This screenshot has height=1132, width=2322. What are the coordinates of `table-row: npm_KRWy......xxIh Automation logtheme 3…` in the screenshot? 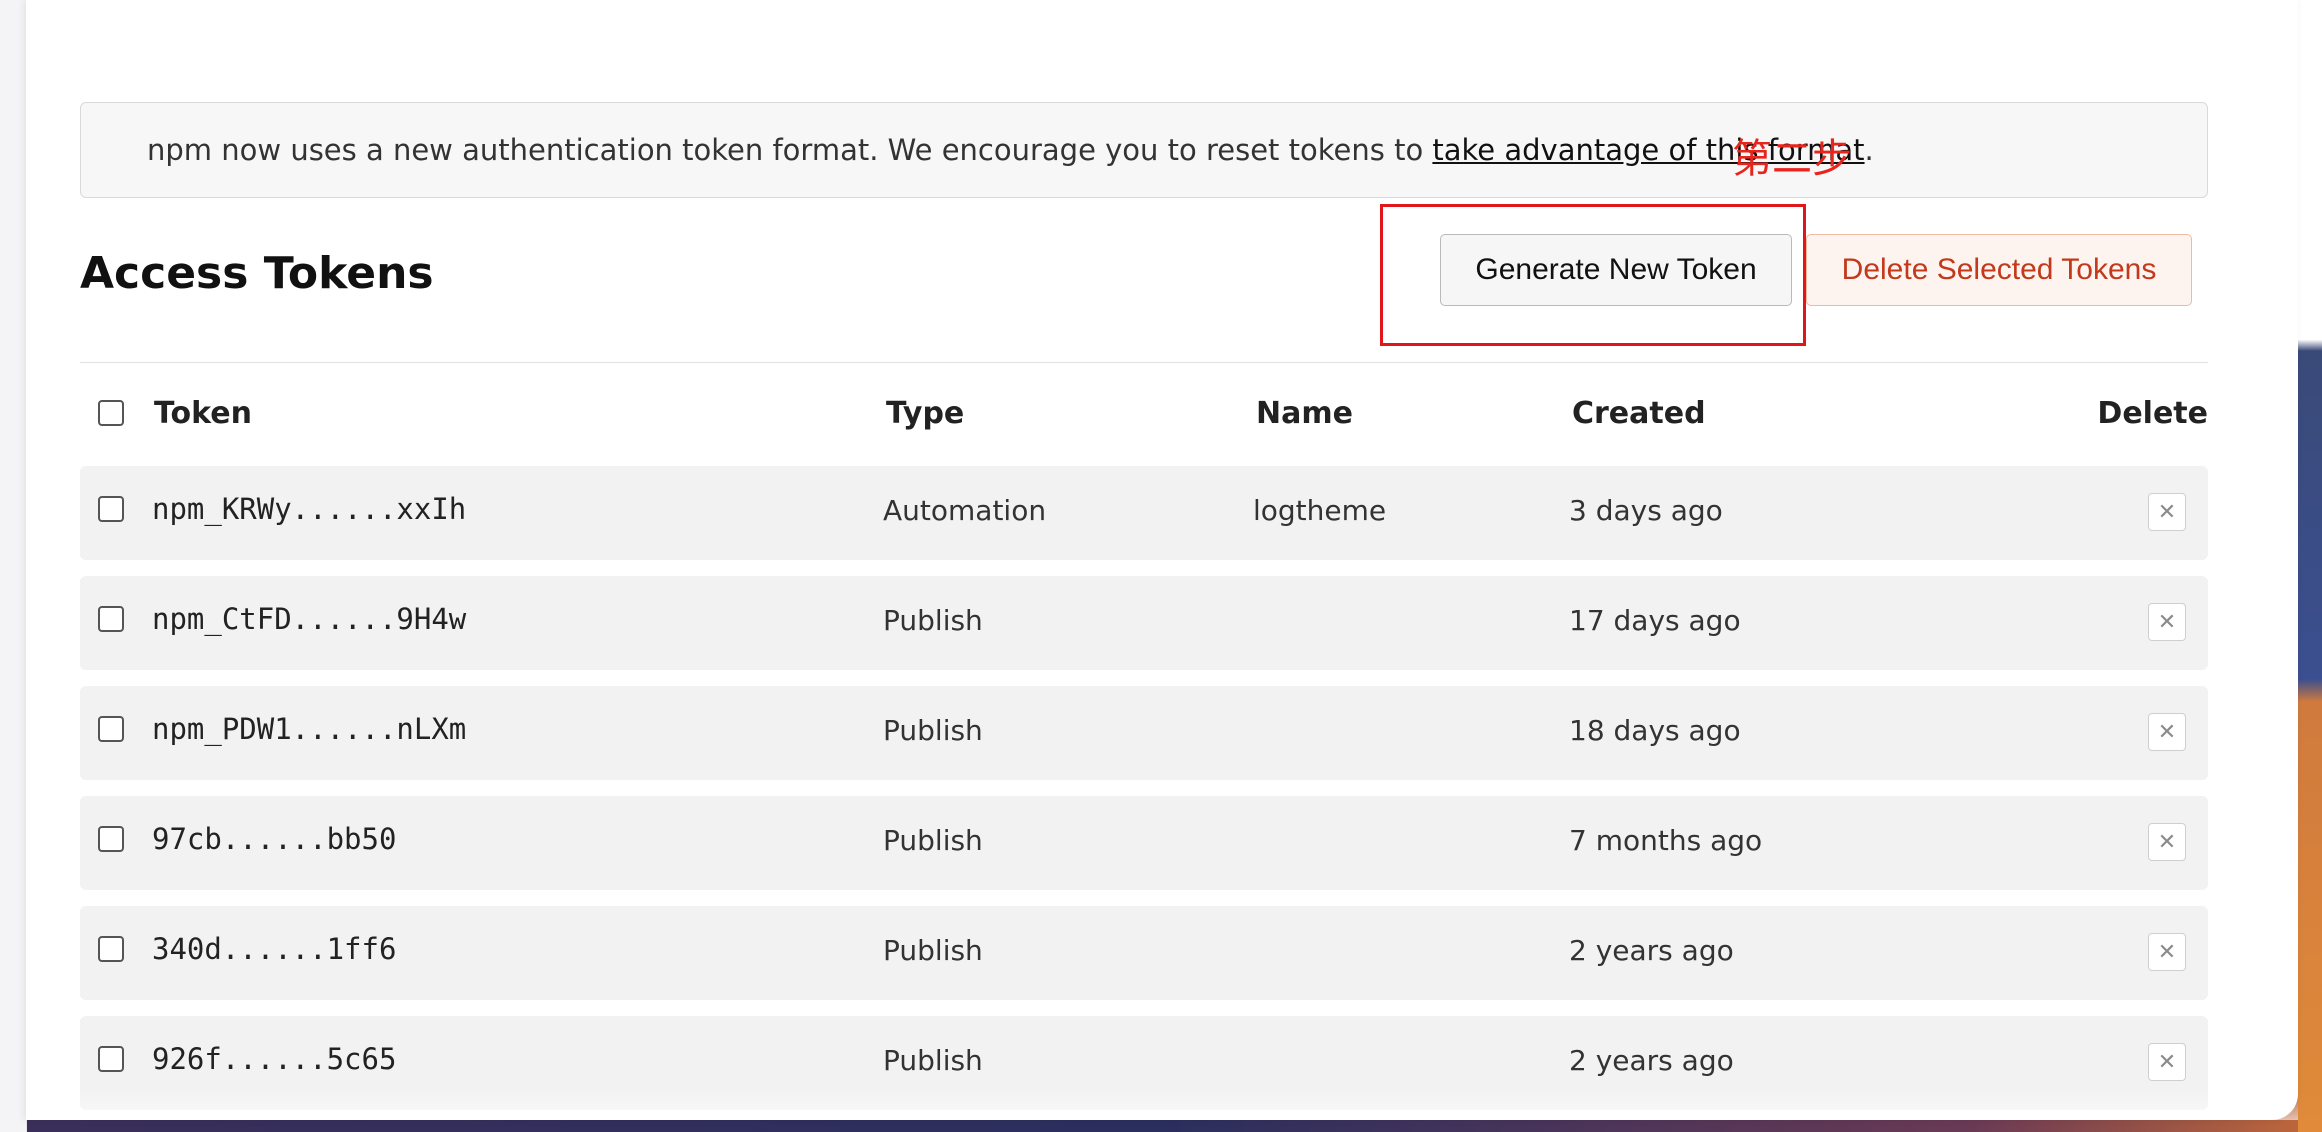 It's located at (1144, 513).